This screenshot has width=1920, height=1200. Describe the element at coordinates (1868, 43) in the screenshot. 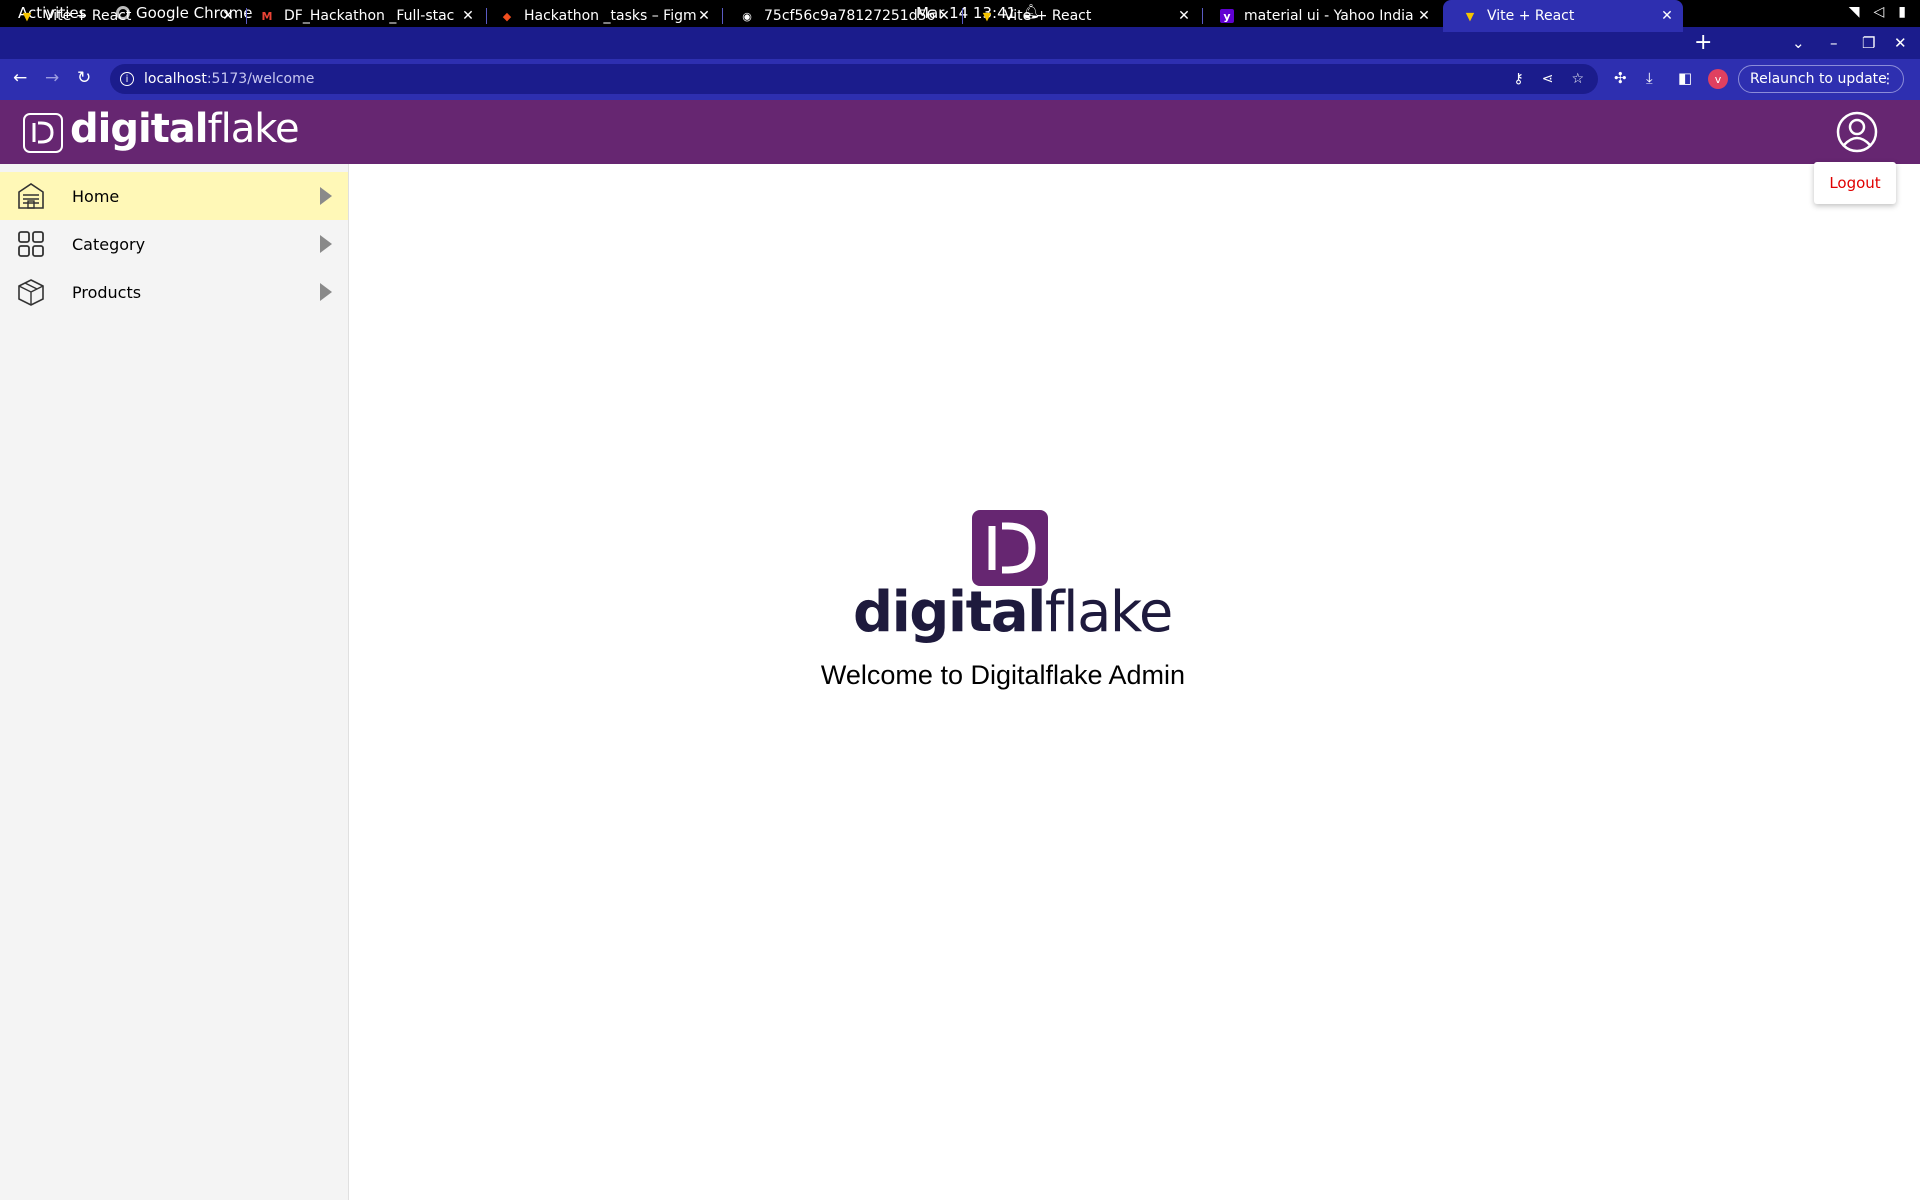

I see `restore-icon: ❐` at that location.